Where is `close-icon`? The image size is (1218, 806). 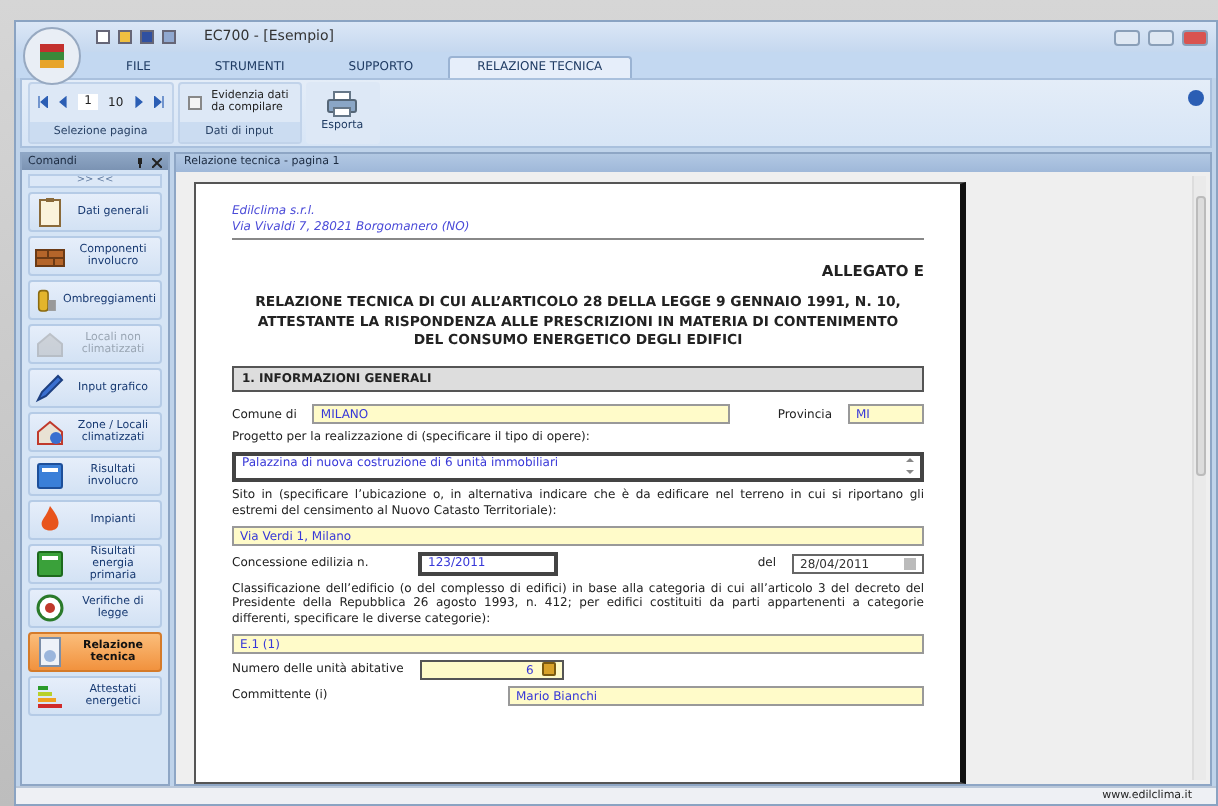
close-icon is located at coordinates (157, 162).